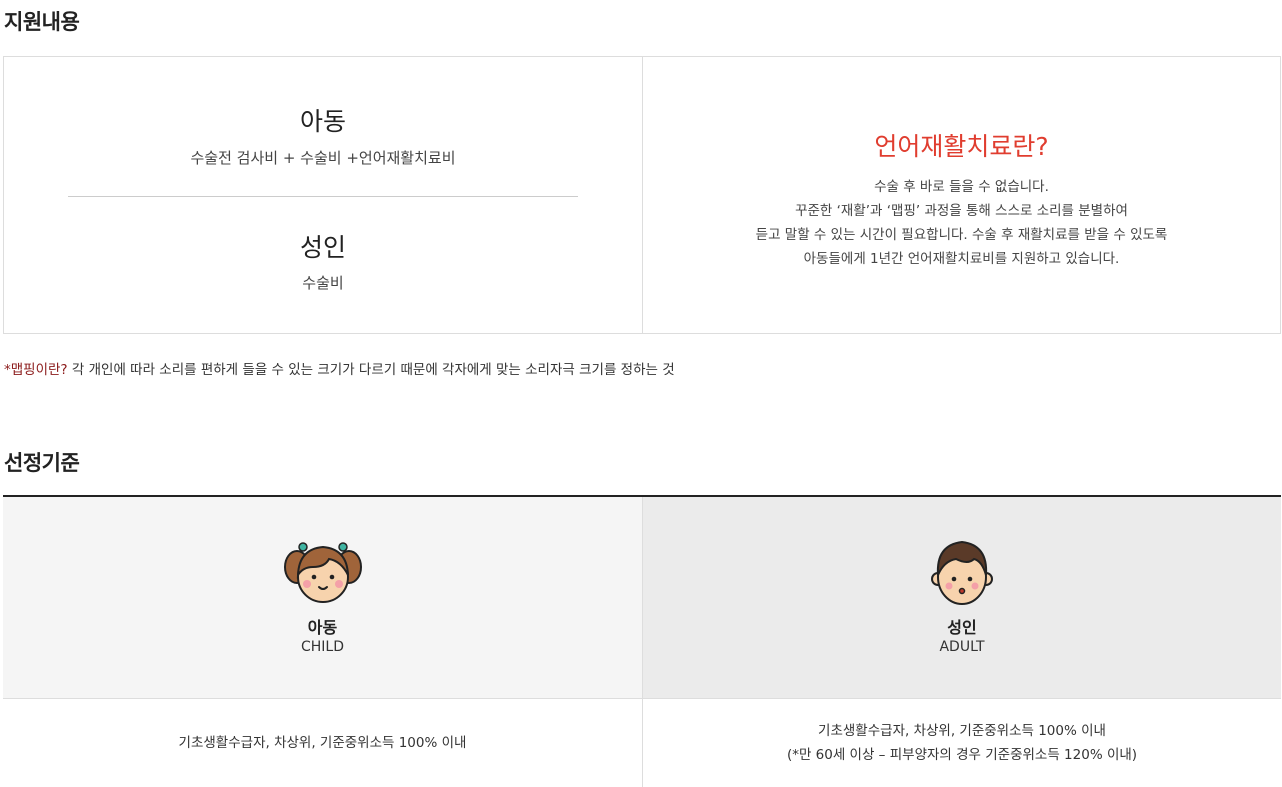 This screenshot has width=1282, height=787. Describe the element at coordinates (961, 211) in the screenshot. I see `speech-line: 꾸준한 ‘재활’과 ‘맵핑’ 과정을 통해 스스로 소리를 분별하여` at that location.